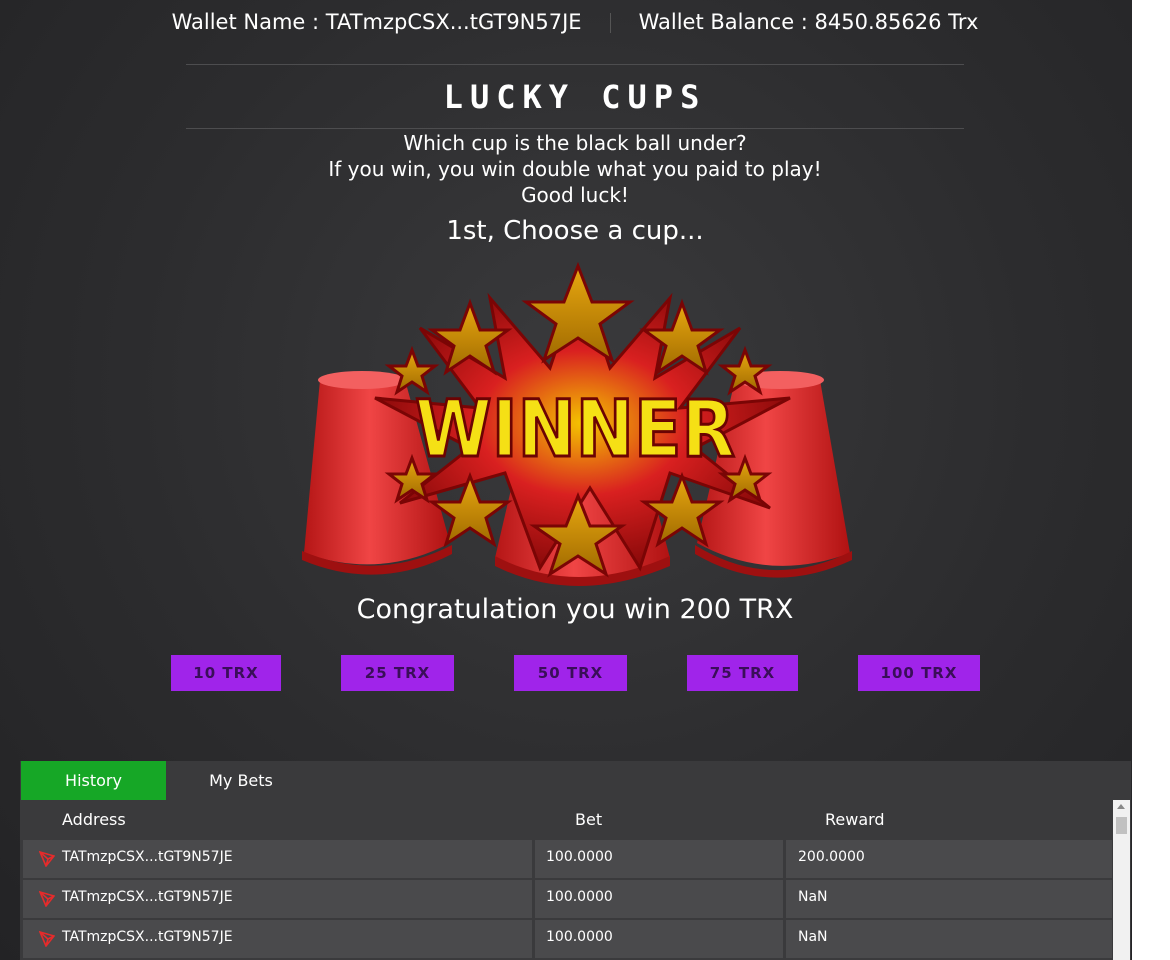 Image resolution: width=1170 pixels, height=960 pixels. Describe the element at coordinates (589, 819) in the screenshot. I see `column-header: Bet` at that location.